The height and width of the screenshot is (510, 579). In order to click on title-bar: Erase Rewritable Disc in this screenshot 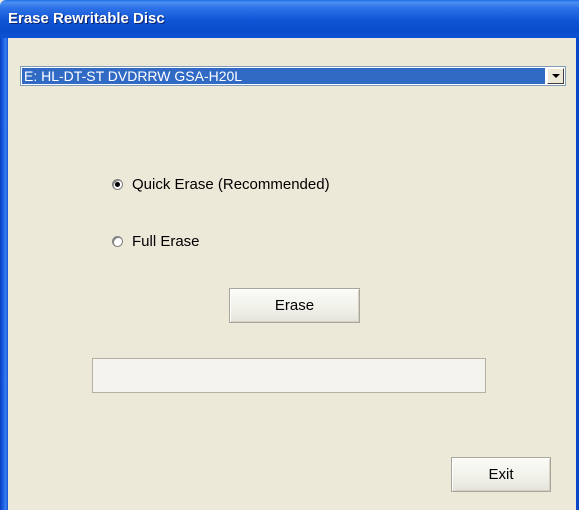, I will do `click(289, 19)`.